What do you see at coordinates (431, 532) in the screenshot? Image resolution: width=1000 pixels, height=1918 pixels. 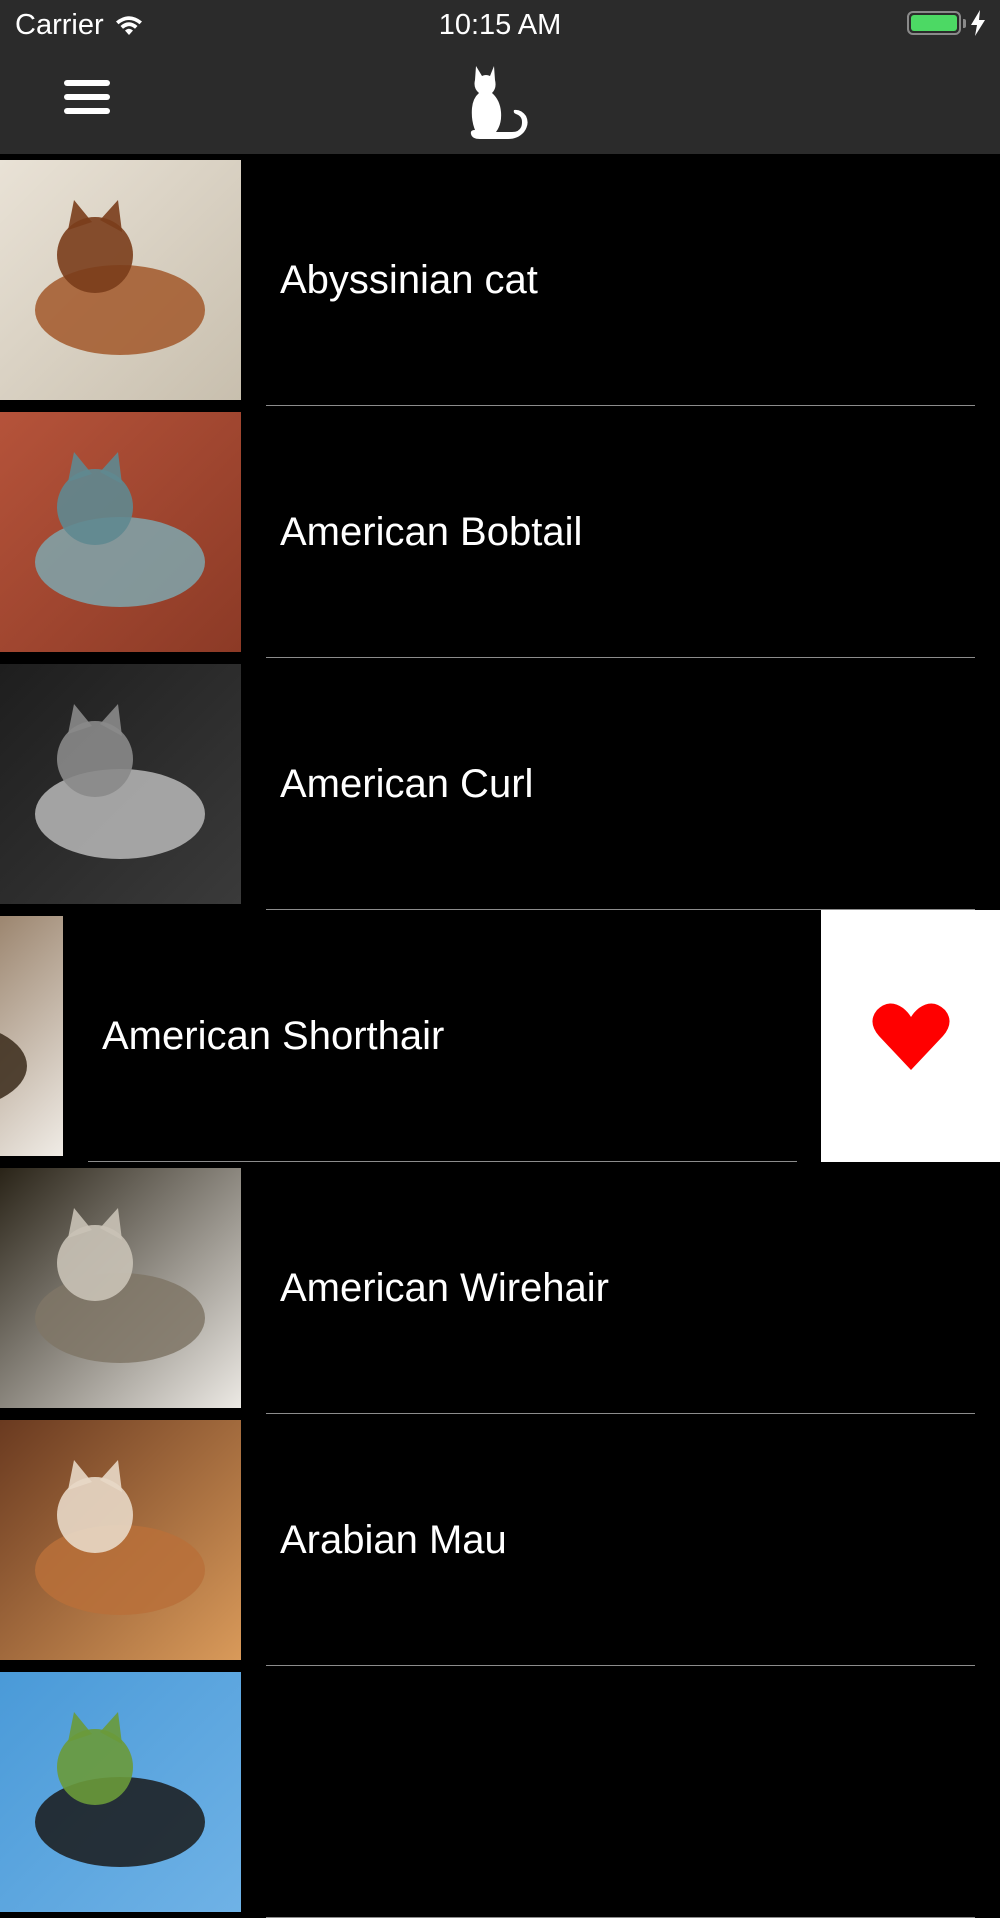 I see `breed-name: American Bobtail` at bounding box center [431, 532].